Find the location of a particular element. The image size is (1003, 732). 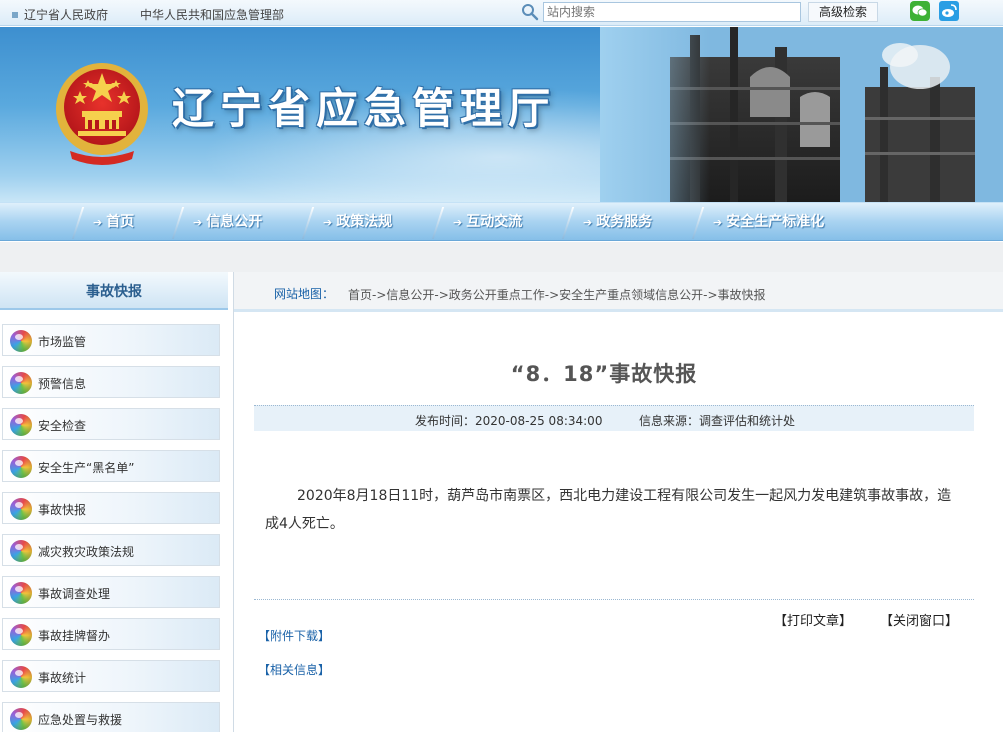

attachments-link: 【附件下载】 is located at coordinates (294, 635).